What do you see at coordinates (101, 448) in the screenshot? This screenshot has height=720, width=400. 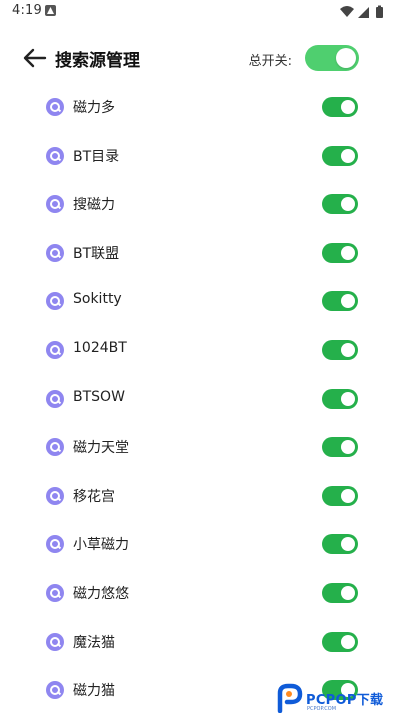 I see `source-label: 磁力天堂` at bounding box center [101, 448].